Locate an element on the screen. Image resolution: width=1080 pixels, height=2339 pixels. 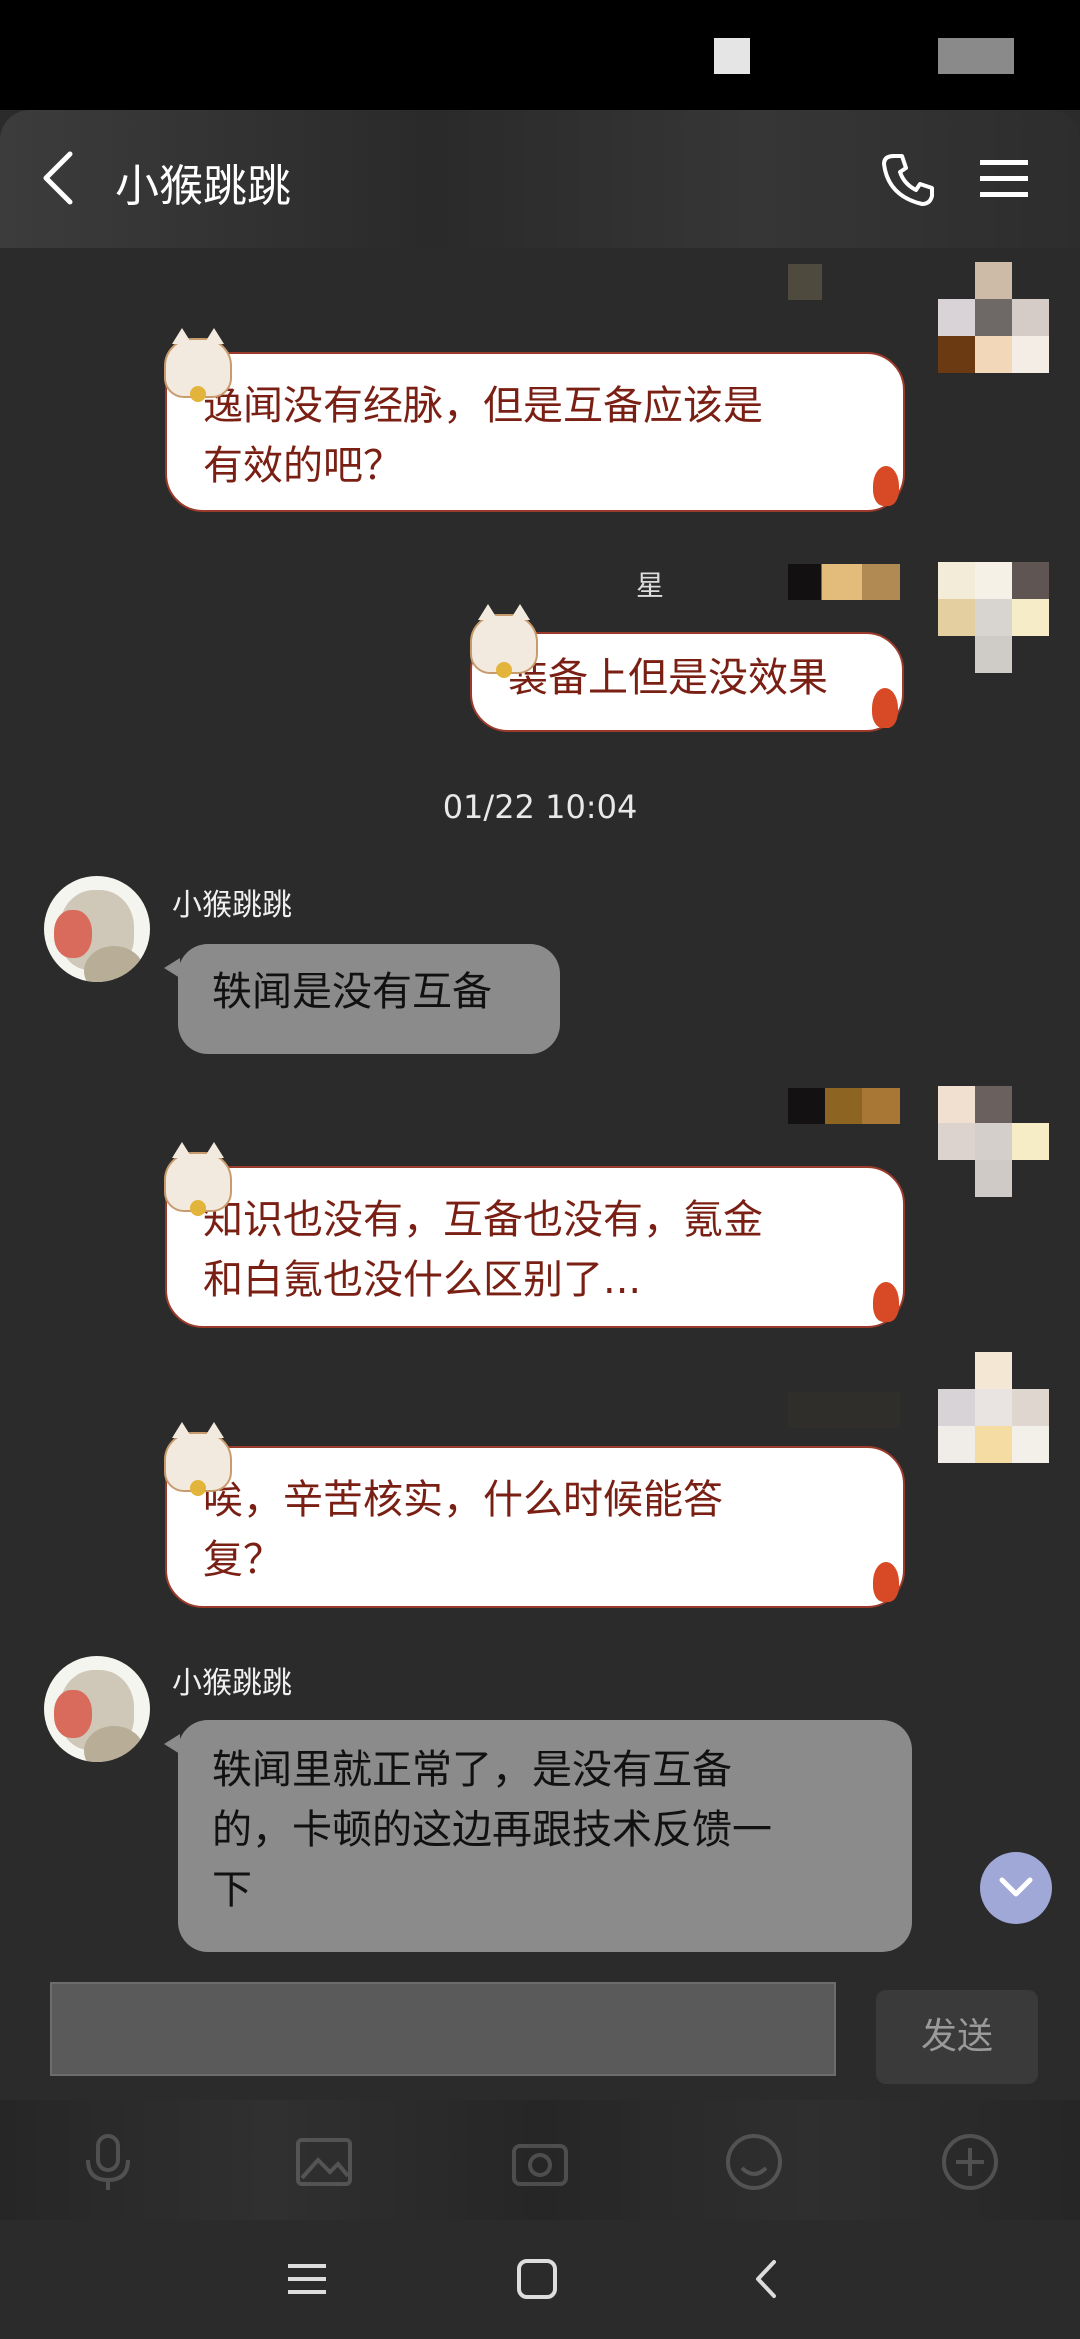
message-input is located at coordinates (443, 2029).